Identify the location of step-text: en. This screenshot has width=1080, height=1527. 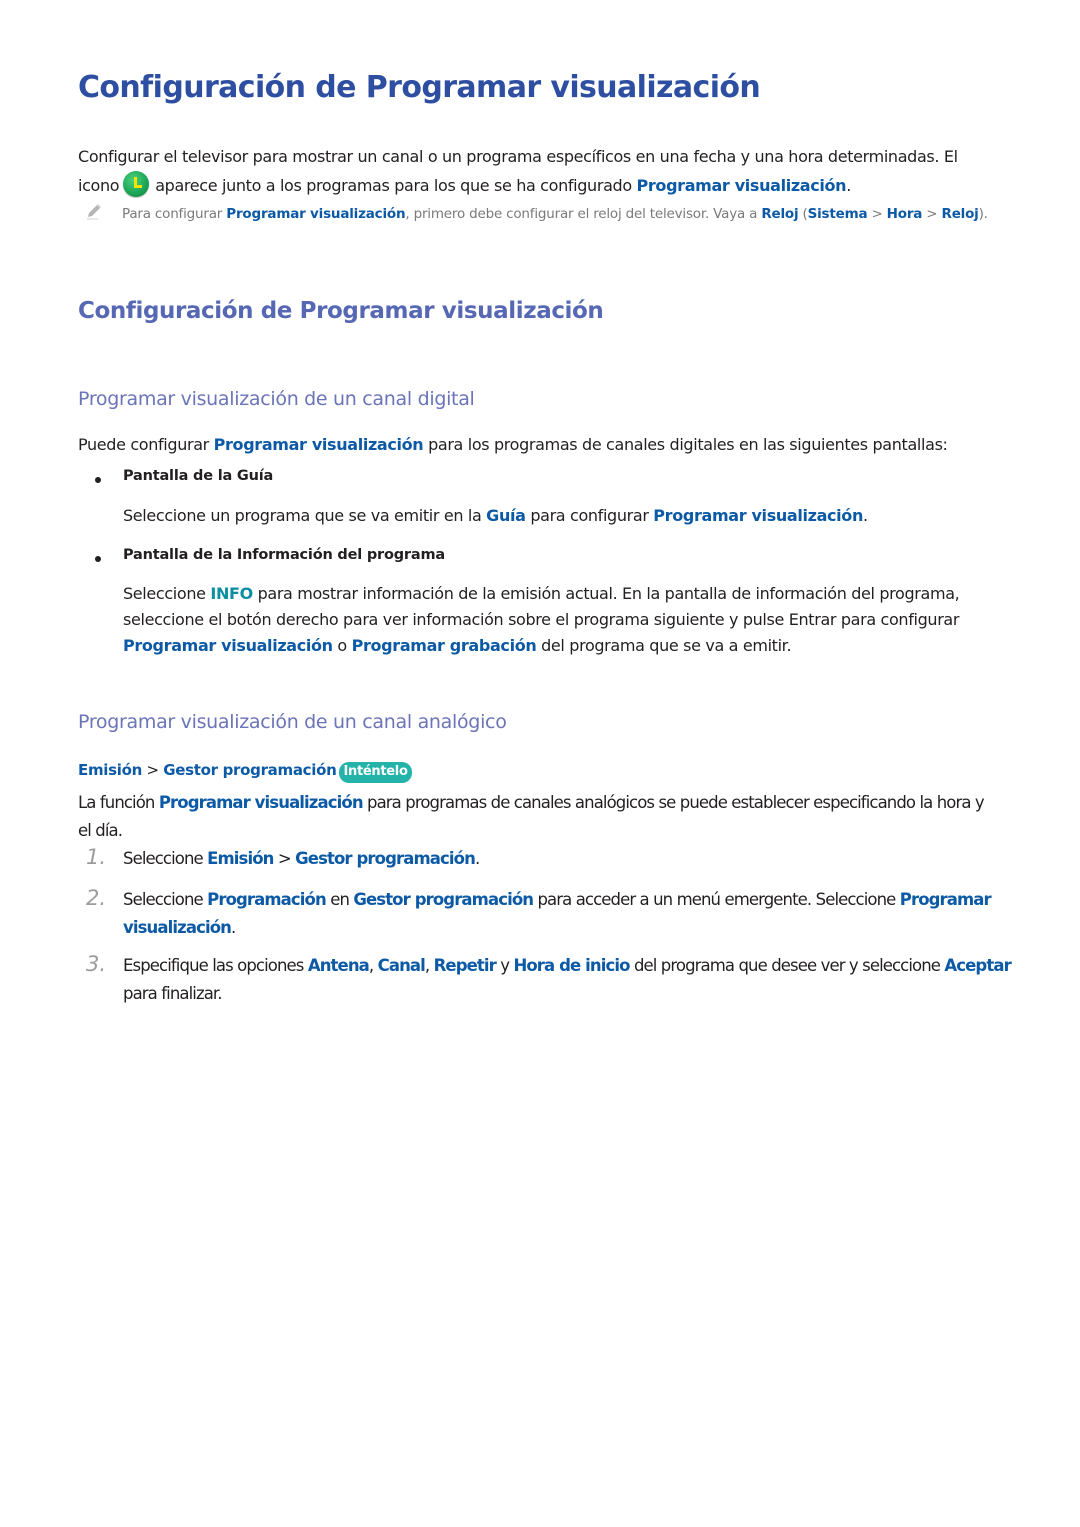
(339, 899).